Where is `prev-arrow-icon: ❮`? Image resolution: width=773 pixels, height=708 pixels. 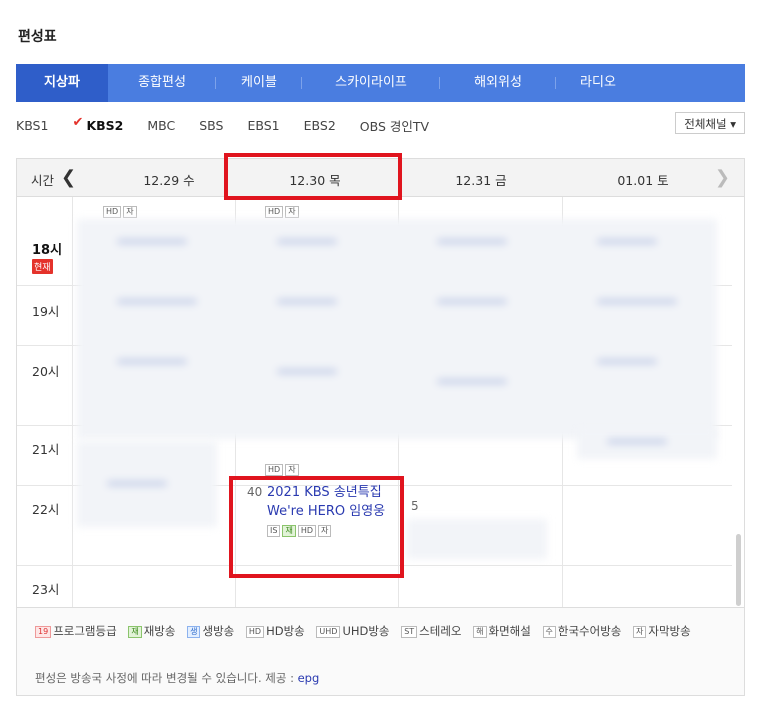 prev-arrow-icon: ❮ is located at coordinates (68, 177).